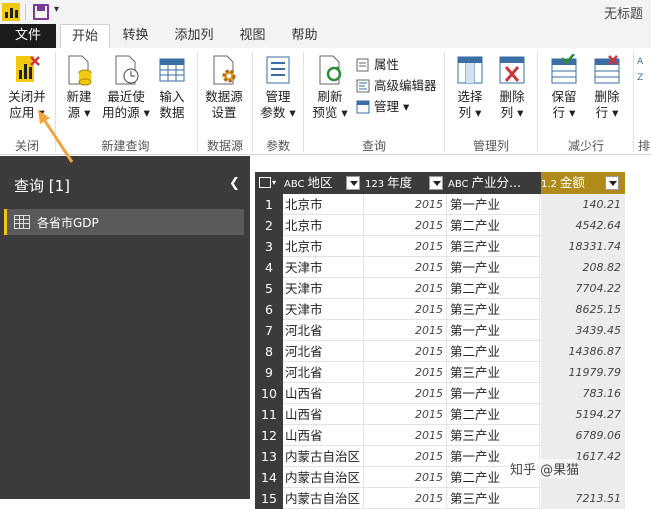 The width and height of the screenshot is (651, 509). I want to click on tab-view: 视图, so click(252, 36).